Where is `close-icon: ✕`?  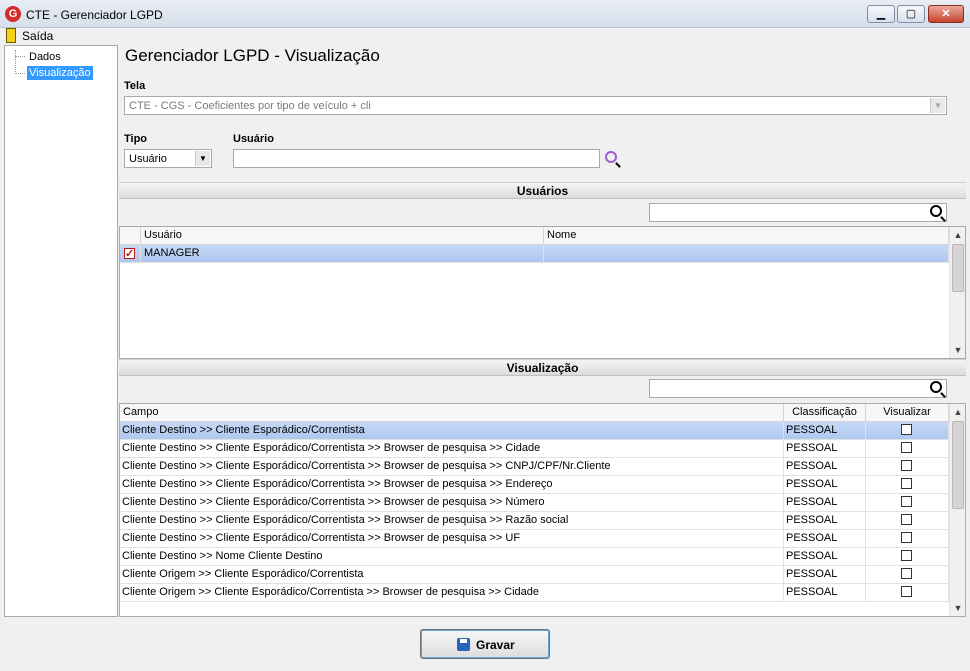
close-icon: ✕ is located at coordinates (946, 14).